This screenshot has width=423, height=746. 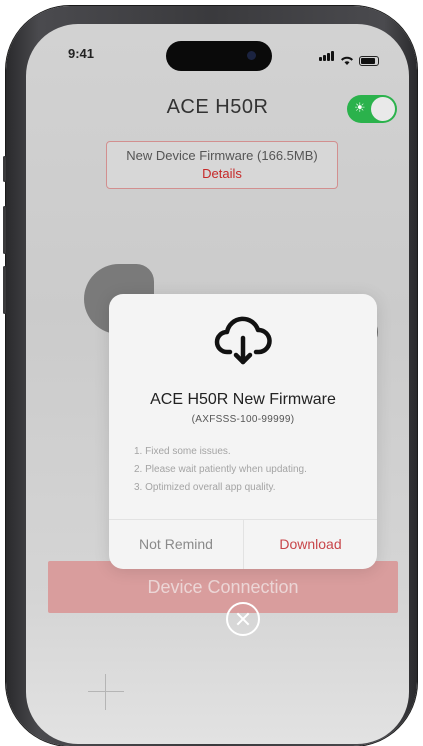 I want to click on close-icon, so click(x=243, y=619).